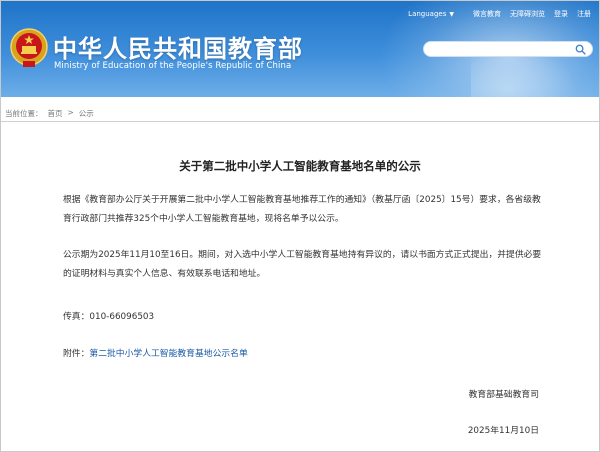 The width and height of the screenshot is (600, 452). I want to click on accessible-link: 无障碍浏览, so click(527, 14).